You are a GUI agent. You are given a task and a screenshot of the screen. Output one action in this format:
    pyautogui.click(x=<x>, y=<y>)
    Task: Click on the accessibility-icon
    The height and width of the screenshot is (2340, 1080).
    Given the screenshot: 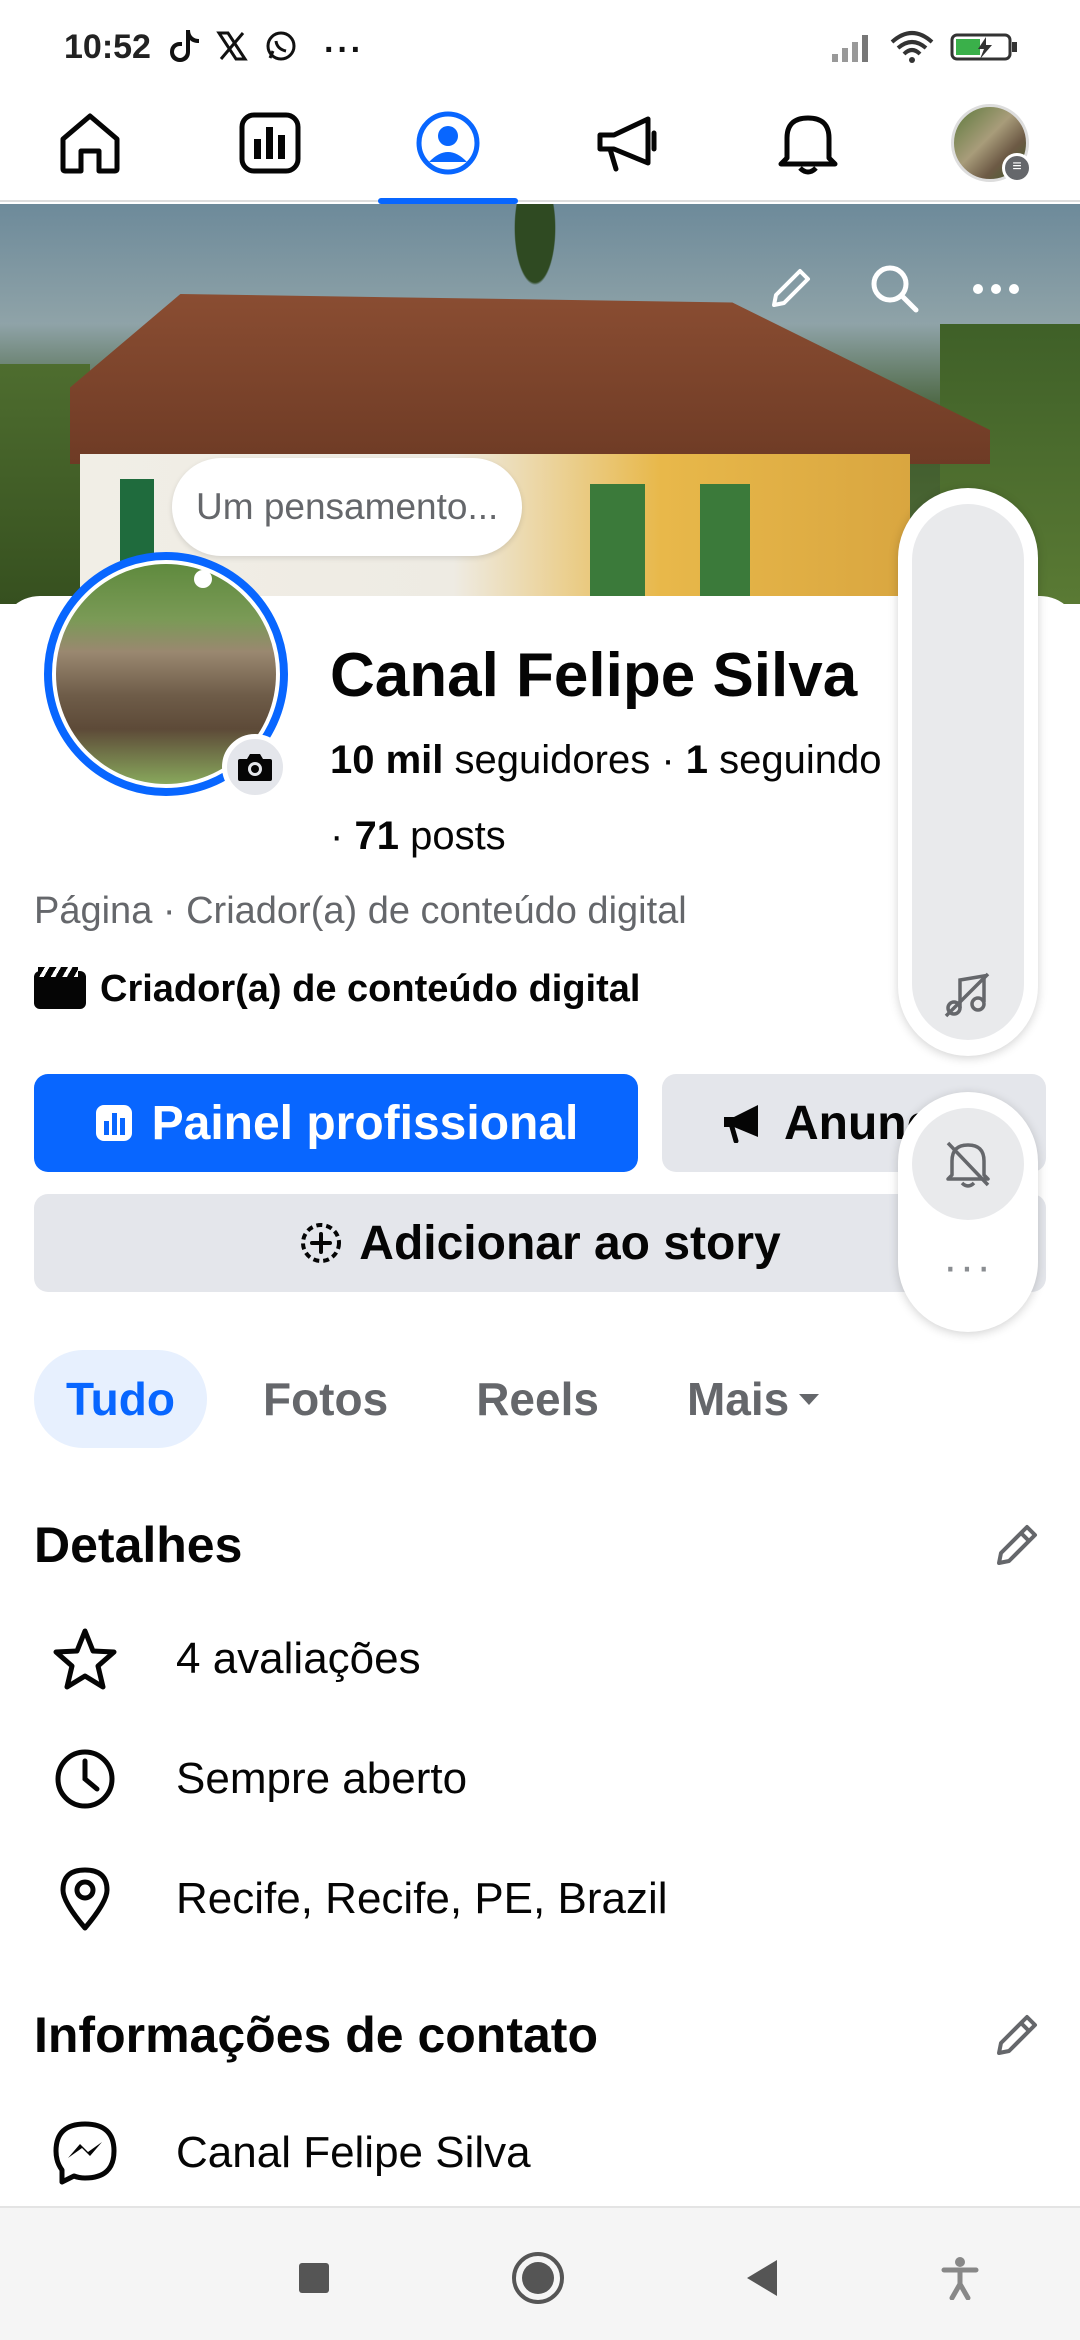 What is the action you would take?
    pyautogui.click(x=960, y=2278)
    